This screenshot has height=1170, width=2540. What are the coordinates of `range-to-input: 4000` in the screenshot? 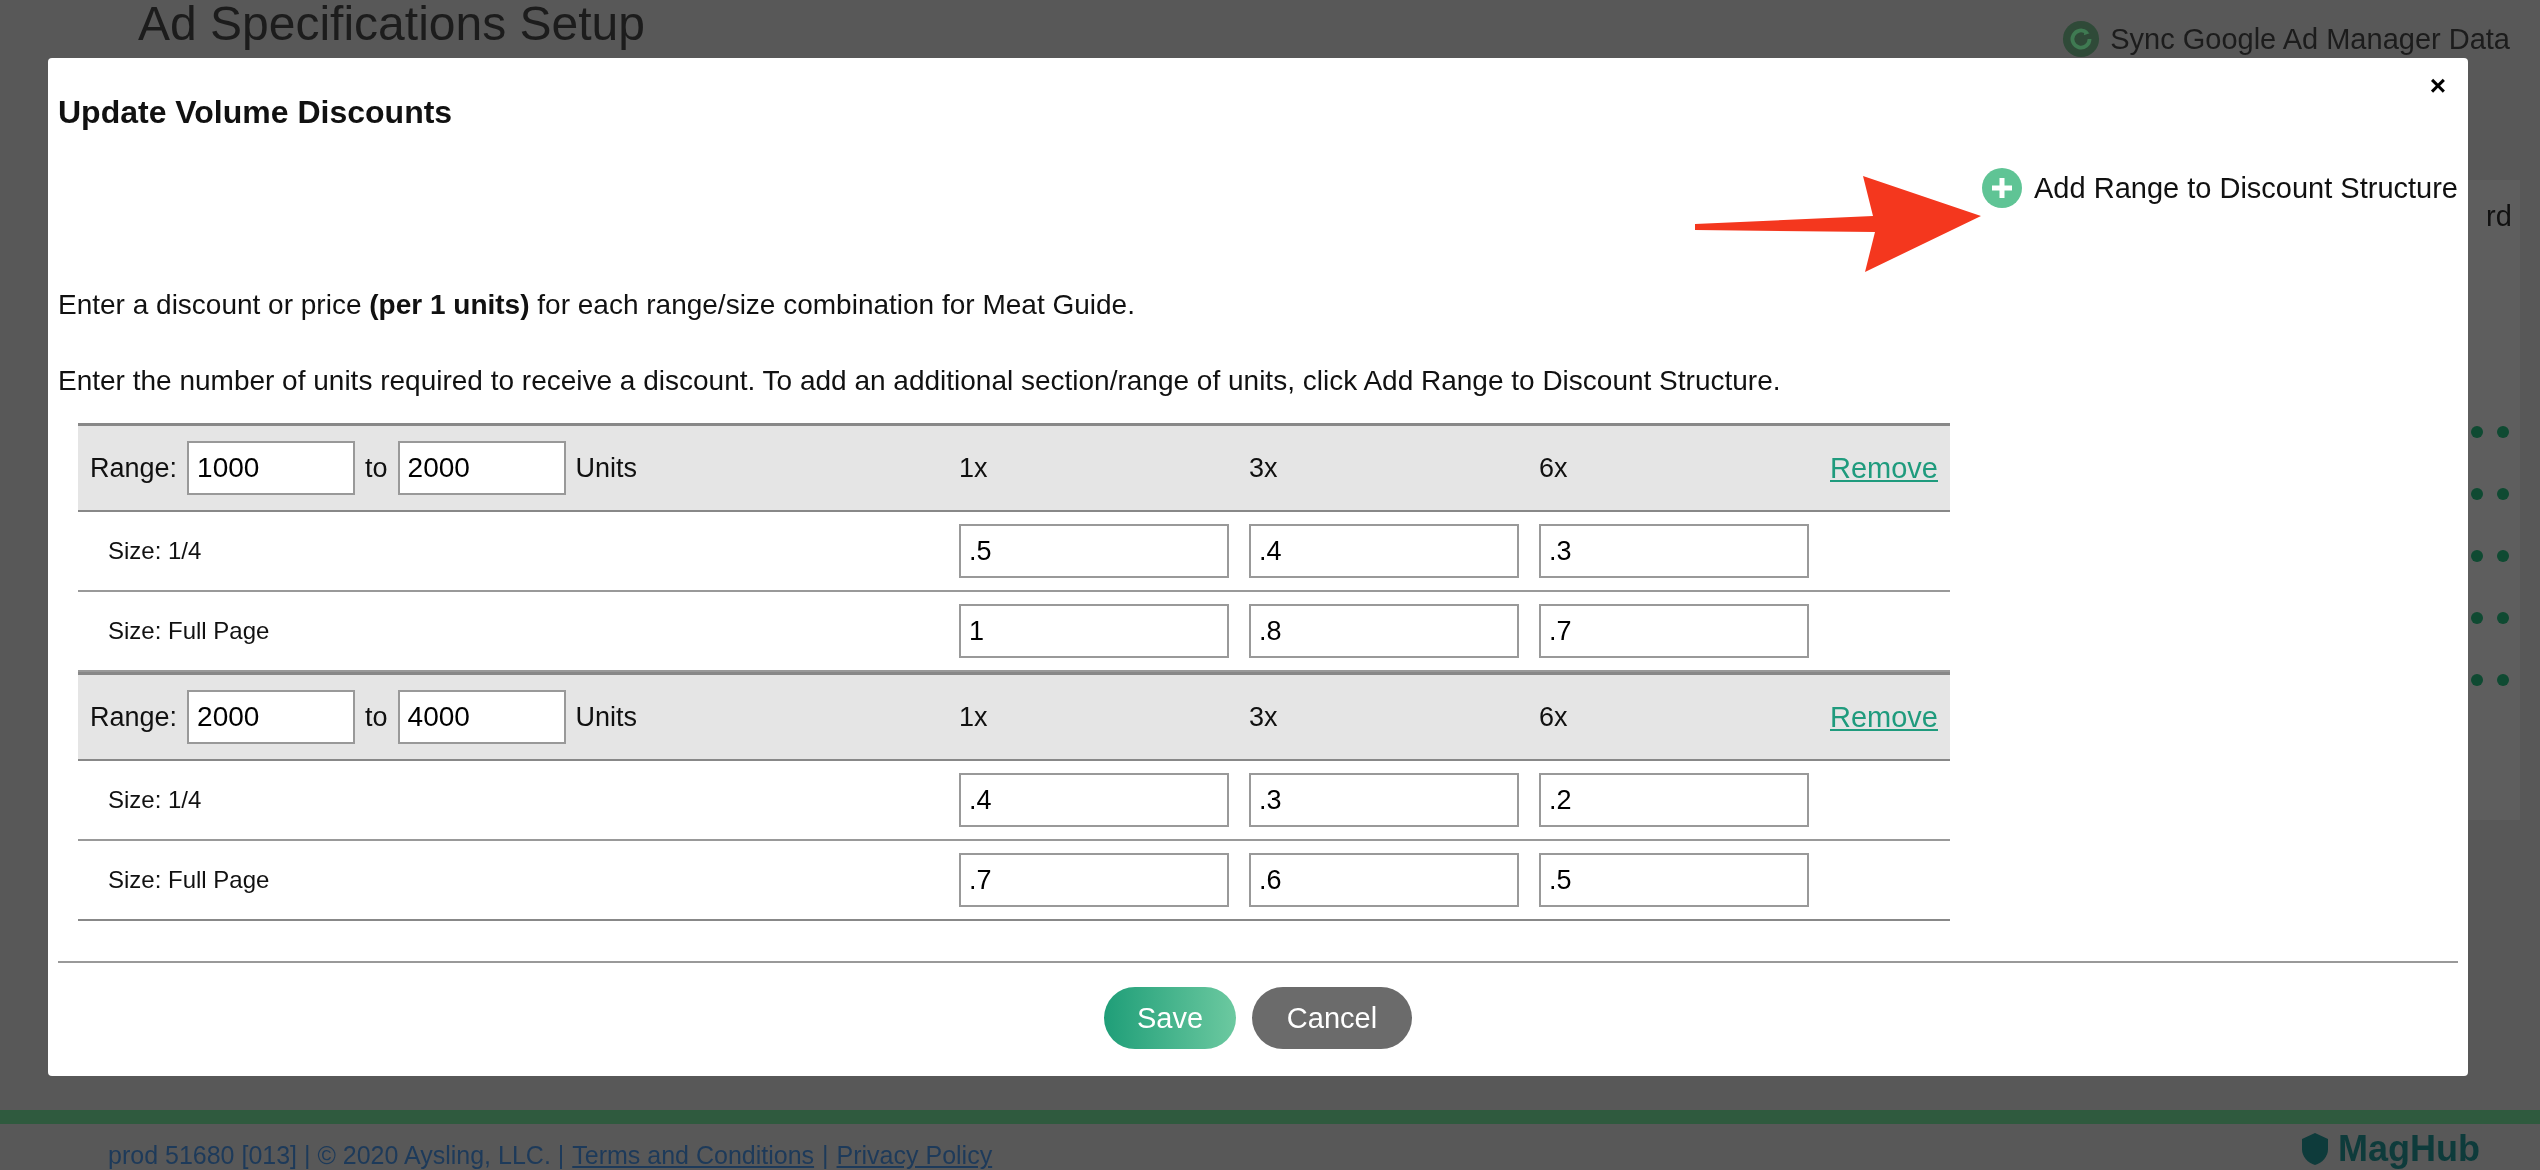 It's located at (481, 717).